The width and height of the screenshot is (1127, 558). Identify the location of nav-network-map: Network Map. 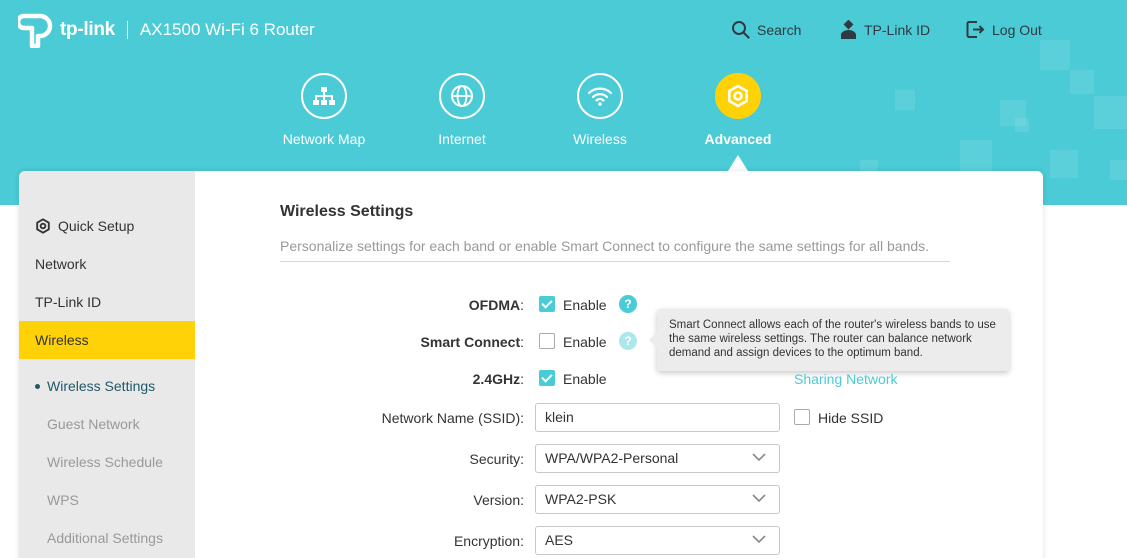
(324, 110).